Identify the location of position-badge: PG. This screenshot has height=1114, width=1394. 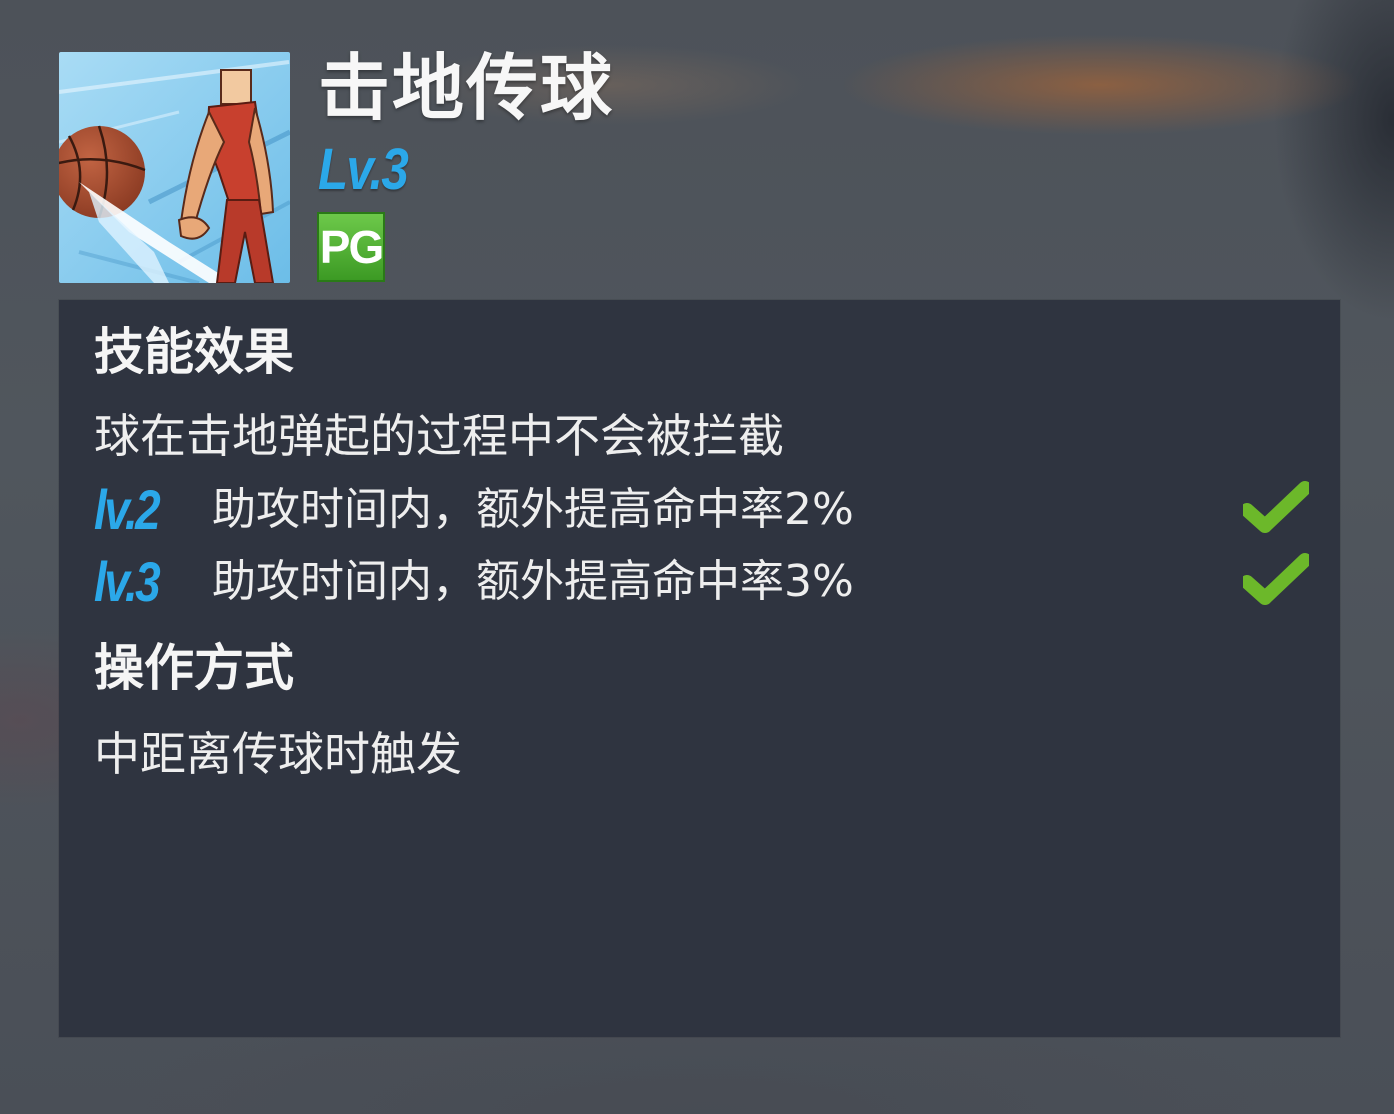
(351, 247).